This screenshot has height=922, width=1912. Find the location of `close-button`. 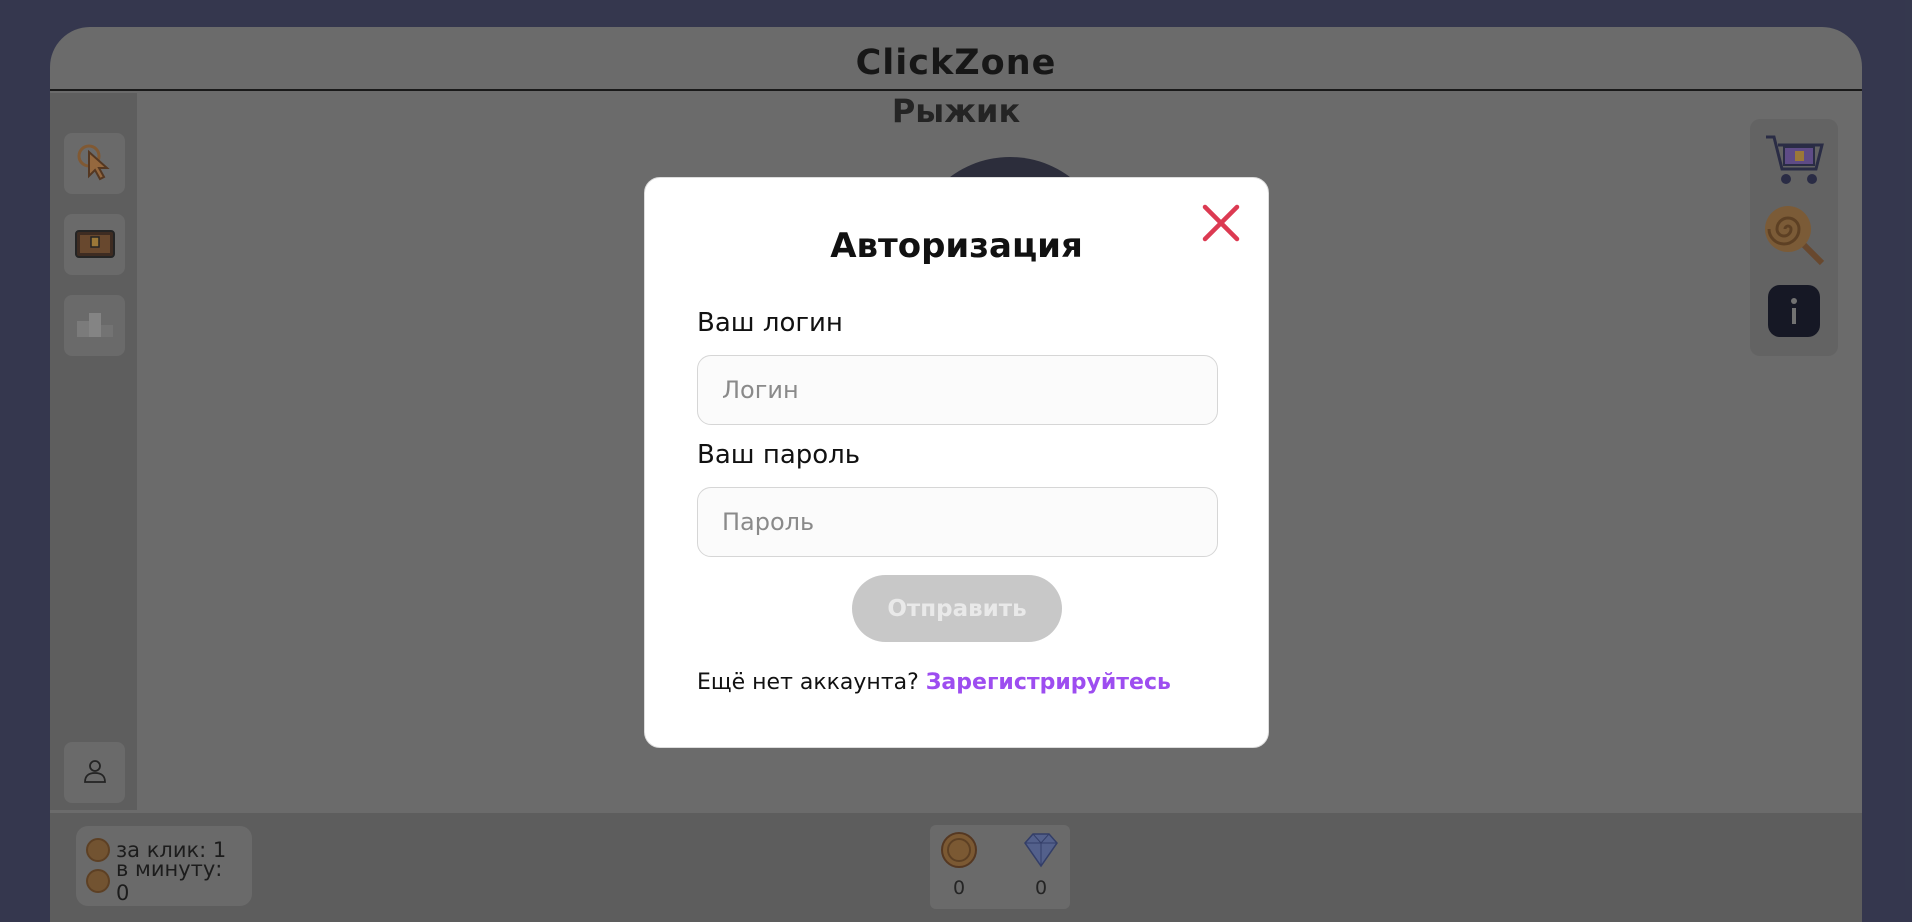

close-button is located at coordinates (1221, 223).